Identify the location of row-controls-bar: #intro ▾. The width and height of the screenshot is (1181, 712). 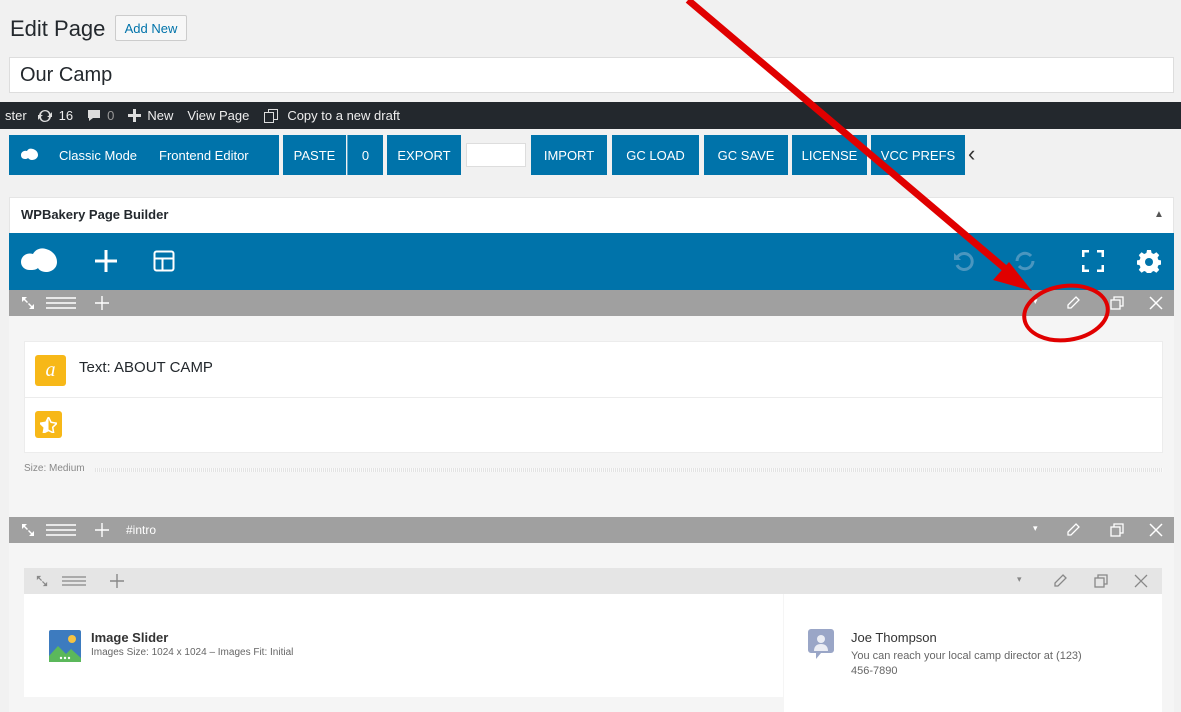
(591, 530).